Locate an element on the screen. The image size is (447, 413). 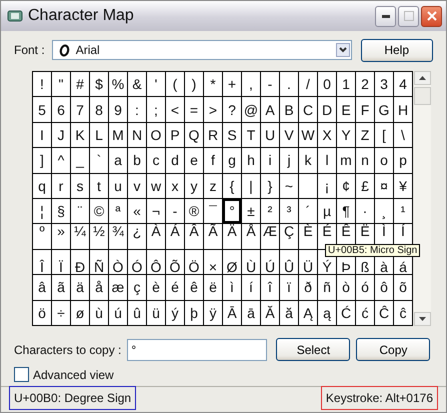
font-dropdown: Arial is located at coordinates (202, 50).